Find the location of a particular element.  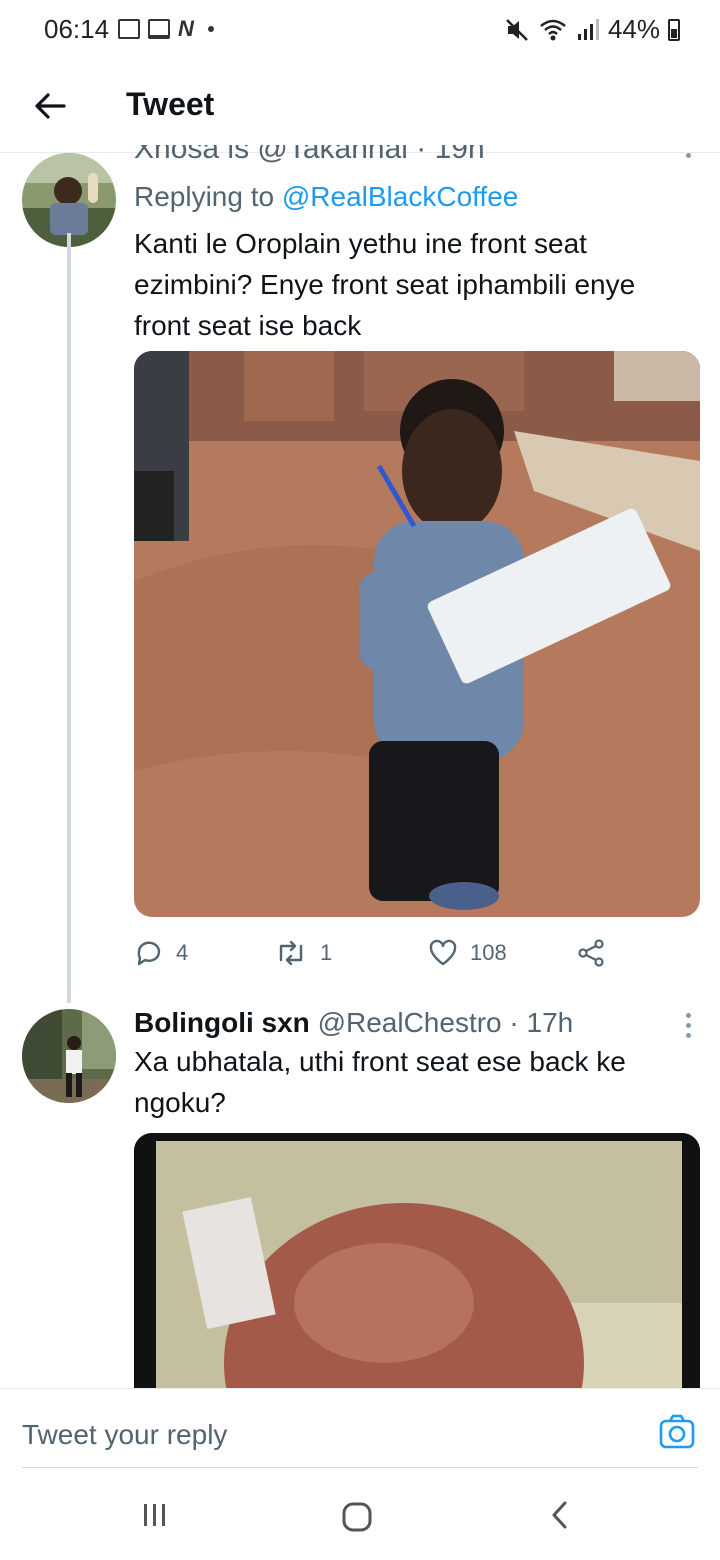

retweet-icon is located at coordinates (291, 953).